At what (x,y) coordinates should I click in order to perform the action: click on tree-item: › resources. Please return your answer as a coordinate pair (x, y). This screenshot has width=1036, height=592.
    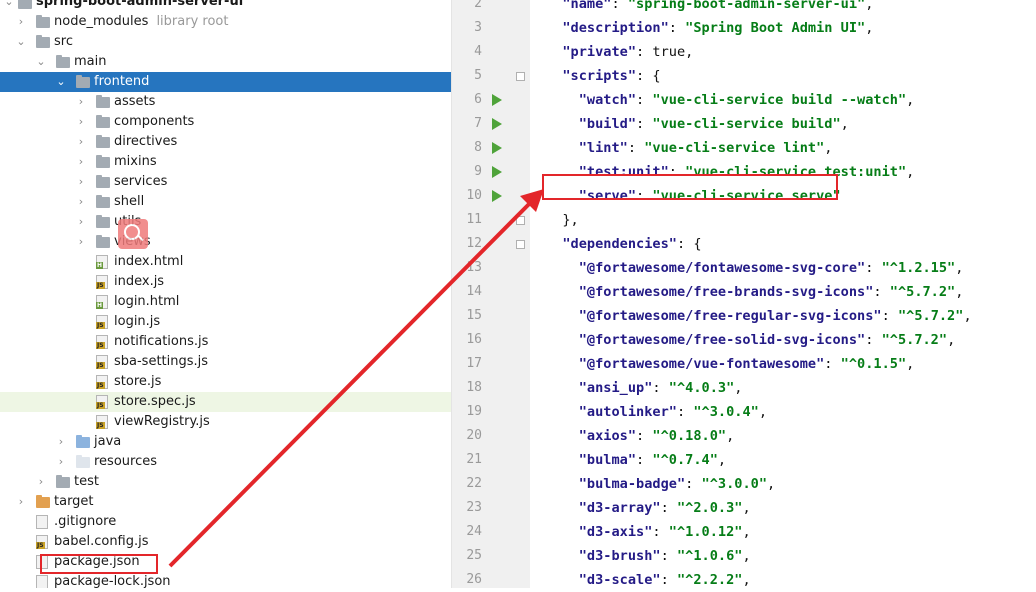
    Looking at the image, I should click on (225, 462).